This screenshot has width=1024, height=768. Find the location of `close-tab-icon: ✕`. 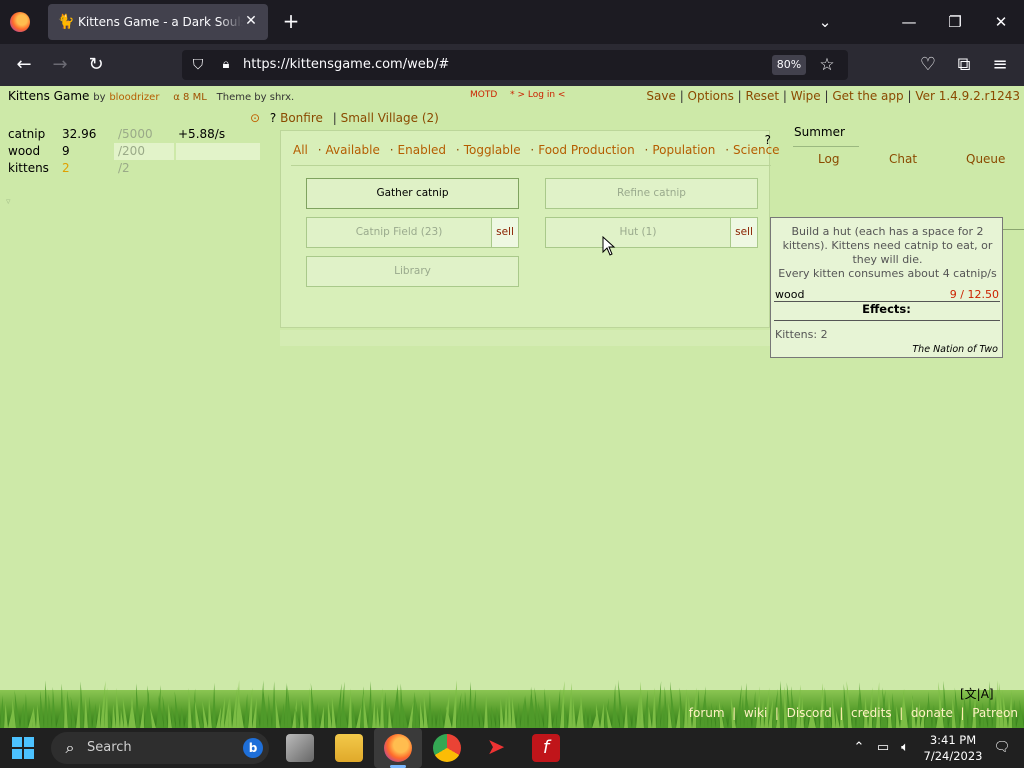

close-tab-icon: ✕ is located at coordinates (251, 21).